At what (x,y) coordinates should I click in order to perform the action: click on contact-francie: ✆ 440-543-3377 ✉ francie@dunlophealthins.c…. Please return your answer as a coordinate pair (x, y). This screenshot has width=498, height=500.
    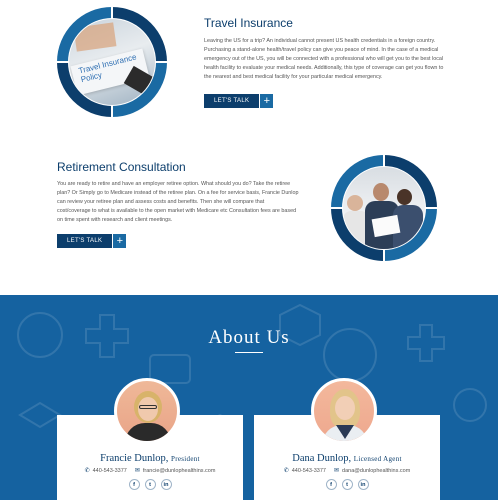
    Looking at the image, I should click on (150, 470).